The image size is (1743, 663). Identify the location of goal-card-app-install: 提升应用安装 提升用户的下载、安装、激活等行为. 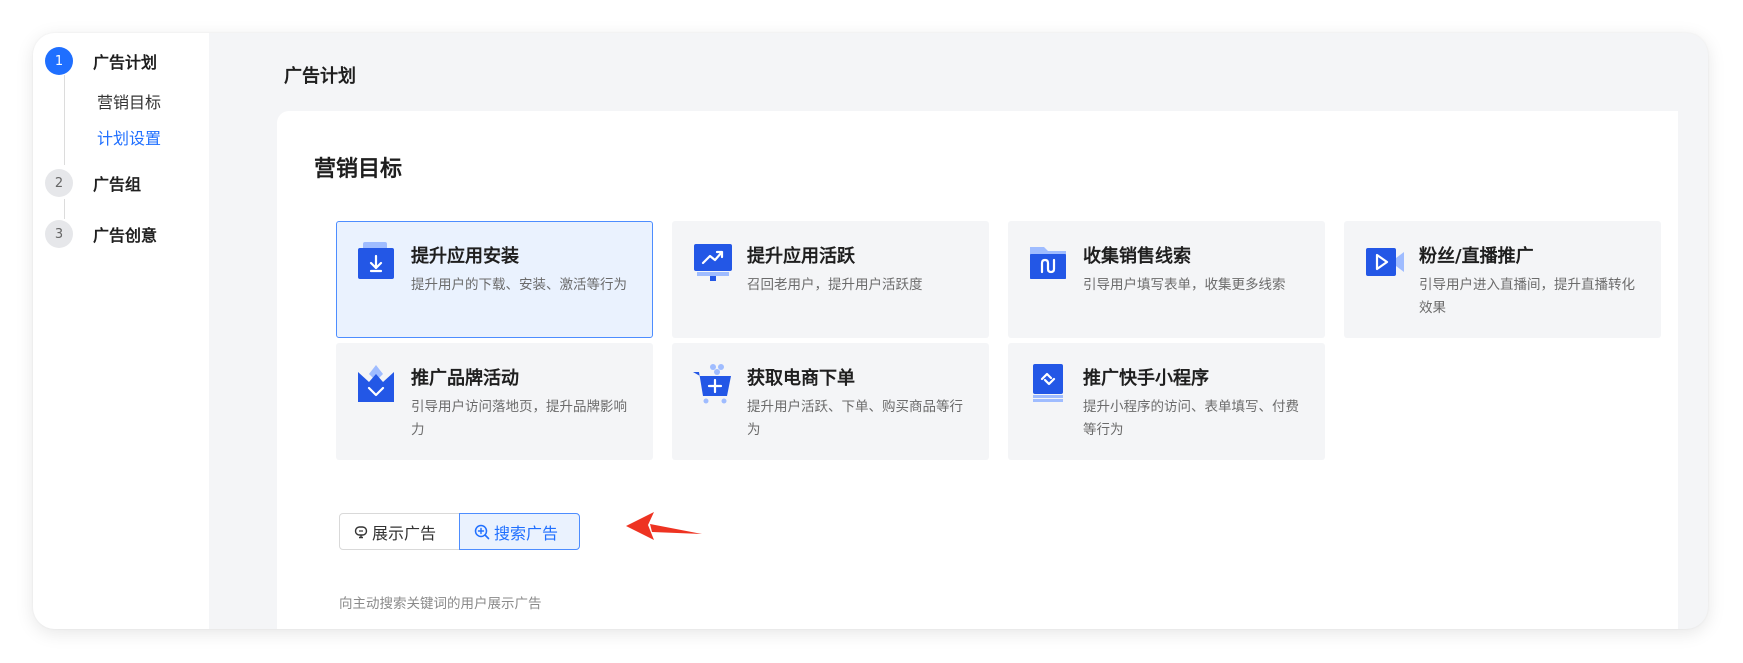
(494, 279).